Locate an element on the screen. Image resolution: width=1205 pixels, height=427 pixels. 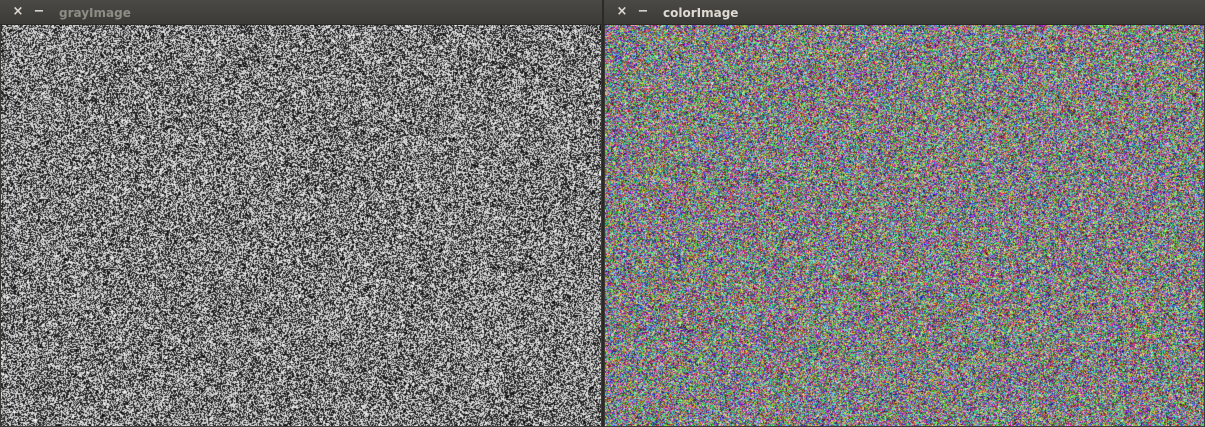
title-bar: × − colorImage is located at coordinates (904, 12).